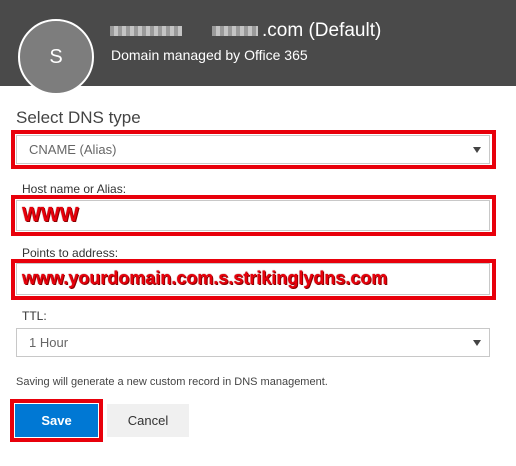  I want to click on ttl-select: 1 Hour, so click(253, 342).